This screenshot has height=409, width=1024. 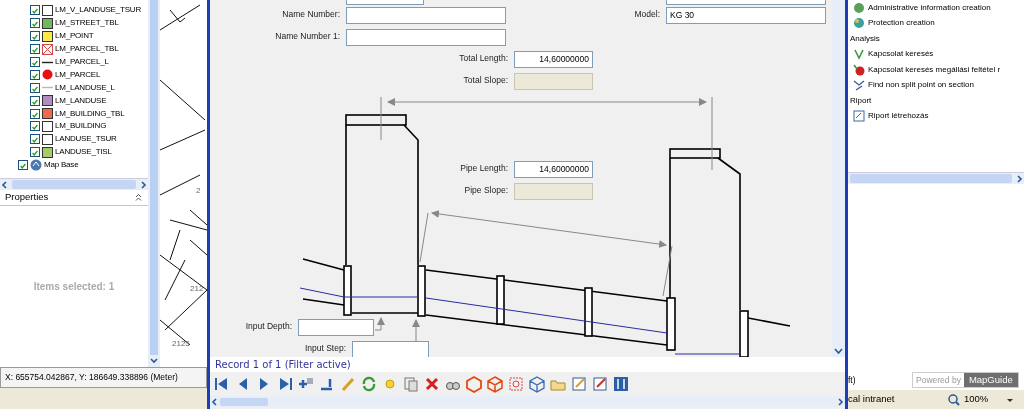 I want to click on section-heading: Riport, so click(x=861, y=100).